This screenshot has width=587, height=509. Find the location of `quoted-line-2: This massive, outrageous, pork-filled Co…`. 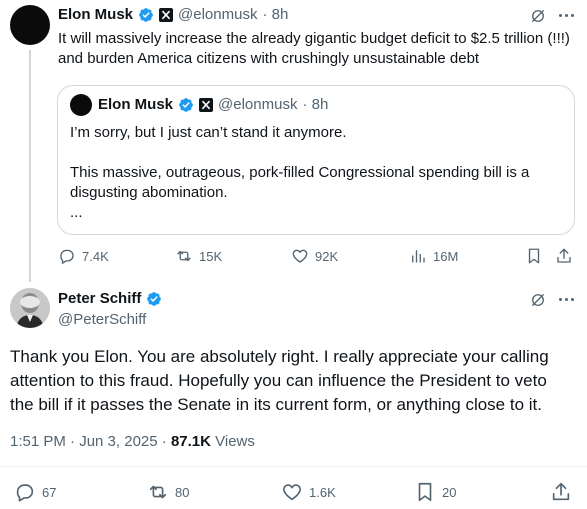

quoted-line-2: This massive, outrageous, pork-filled Co… is located at coordinates (300, 172).